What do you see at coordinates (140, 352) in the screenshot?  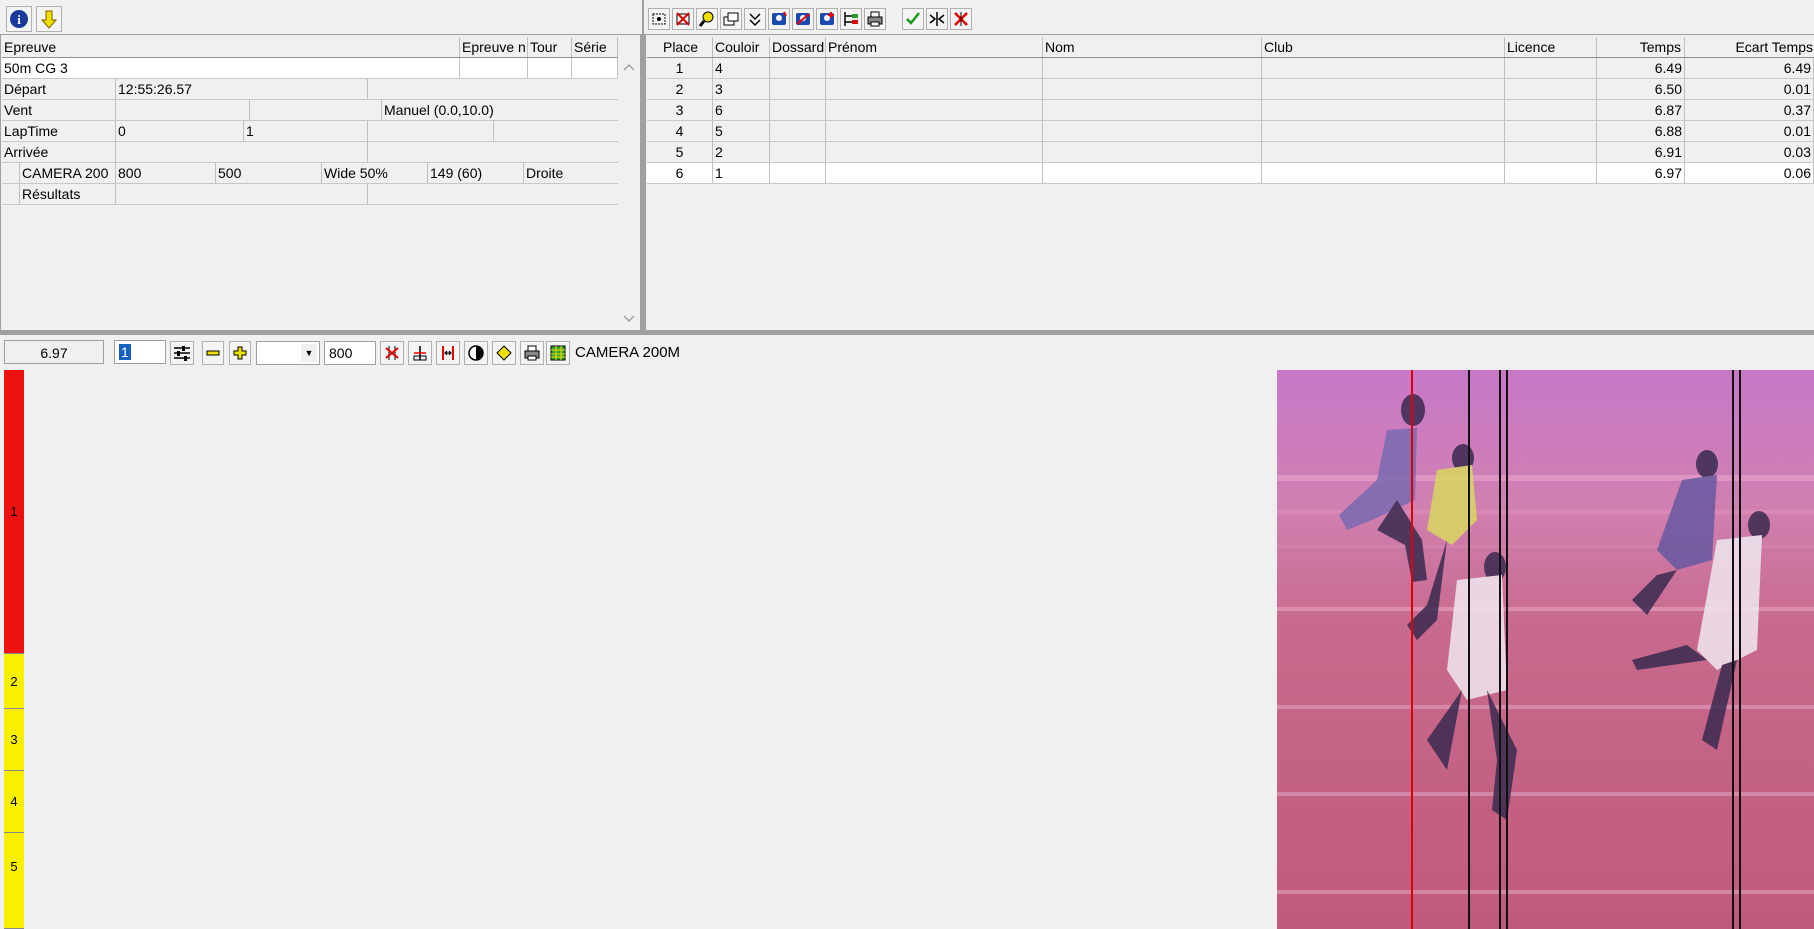 I see `frame-spin-input: 1` at bounding box center [140, 352].